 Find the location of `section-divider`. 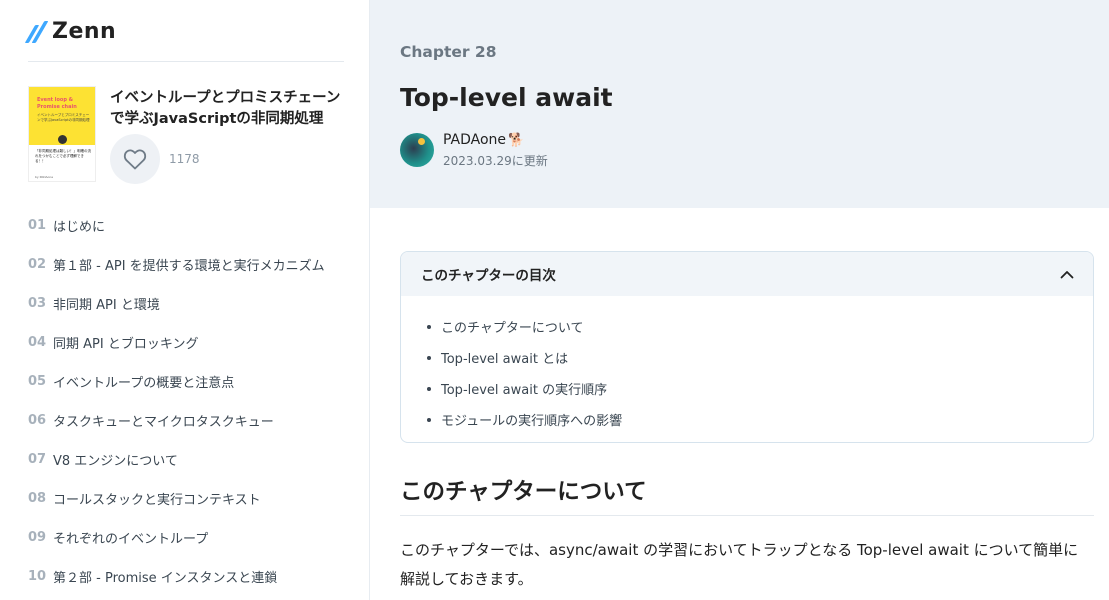

section-divider is located at coordinates (747, 515).